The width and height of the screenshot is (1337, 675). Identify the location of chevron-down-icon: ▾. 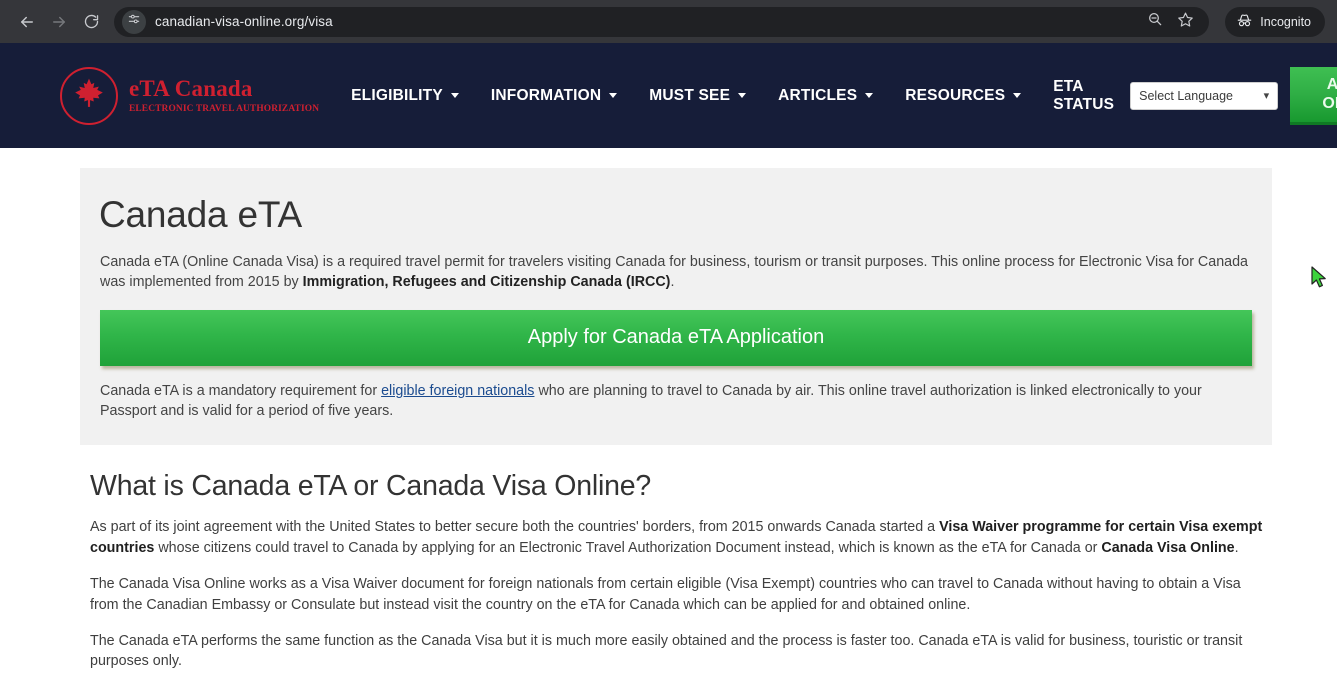
(1266, 96).